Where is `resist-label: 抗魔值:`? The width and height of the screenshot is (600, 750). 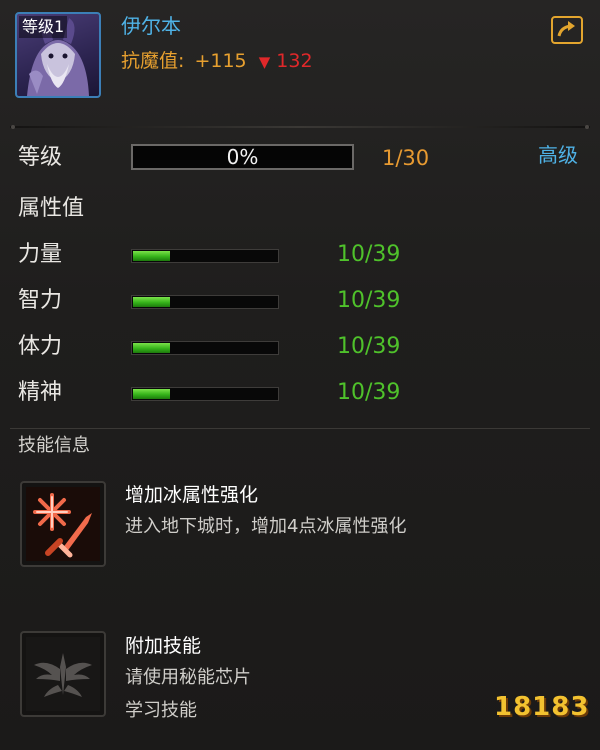 resist-label: 抗魔值: is located at coordinates (153, 61).